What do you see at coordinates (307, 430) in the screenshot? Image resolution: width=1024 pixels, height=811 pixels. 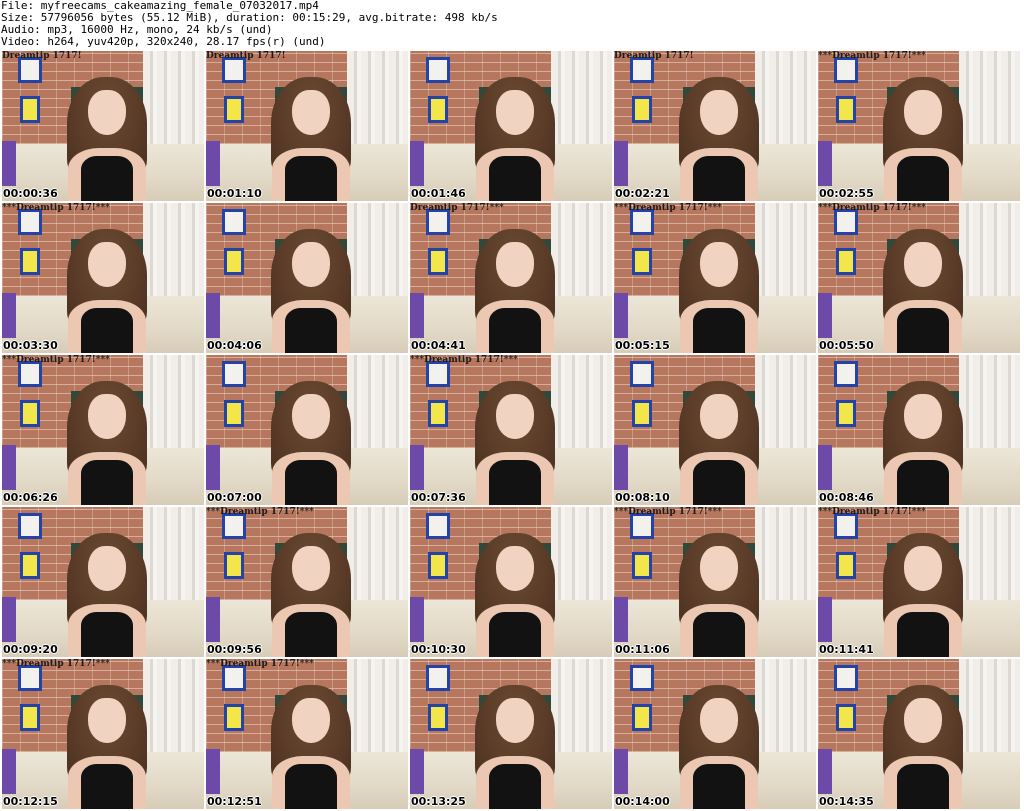 I see `video-thumbnail: 00:07:00` at bounding box center [307, 430].